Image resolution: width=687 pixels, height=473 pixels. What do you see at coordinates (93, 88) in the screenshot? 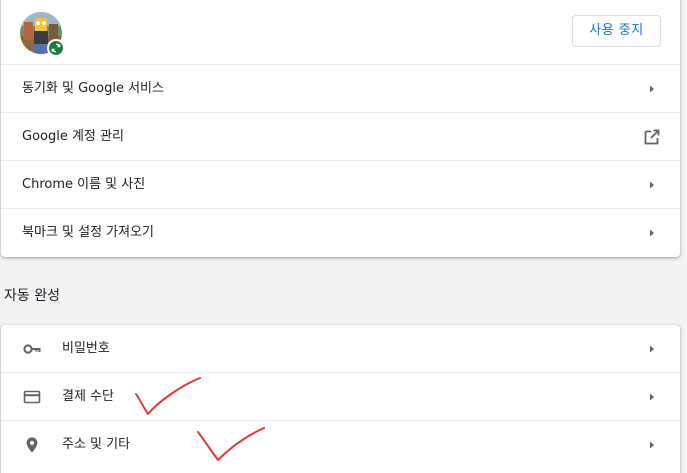
I see `sync-and-services-label: 동기화 및 Google 서비스` at bounding box center [93, 88].